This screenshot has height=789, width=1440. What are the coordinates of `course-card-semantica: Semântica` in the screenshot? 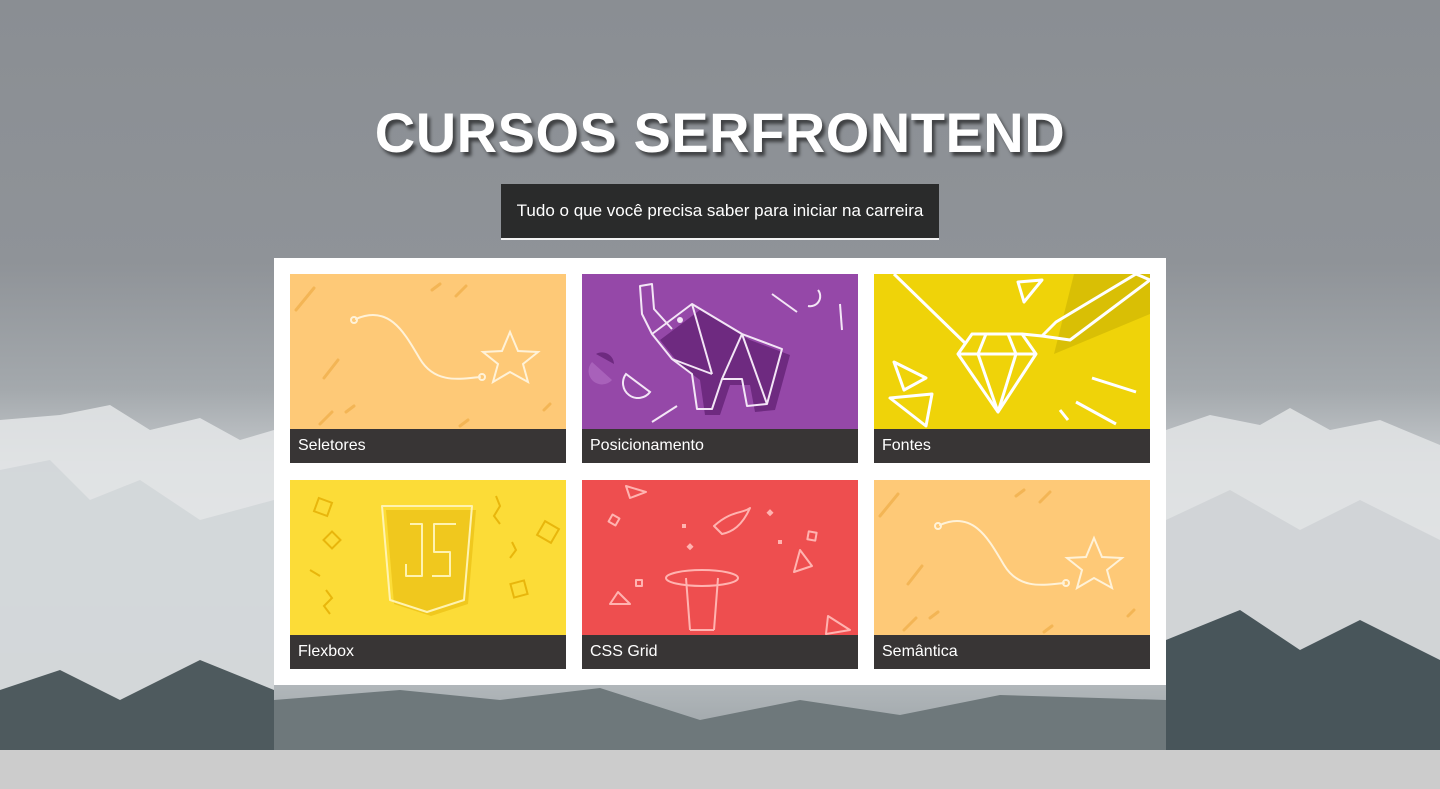 It's located at (1012, 574).